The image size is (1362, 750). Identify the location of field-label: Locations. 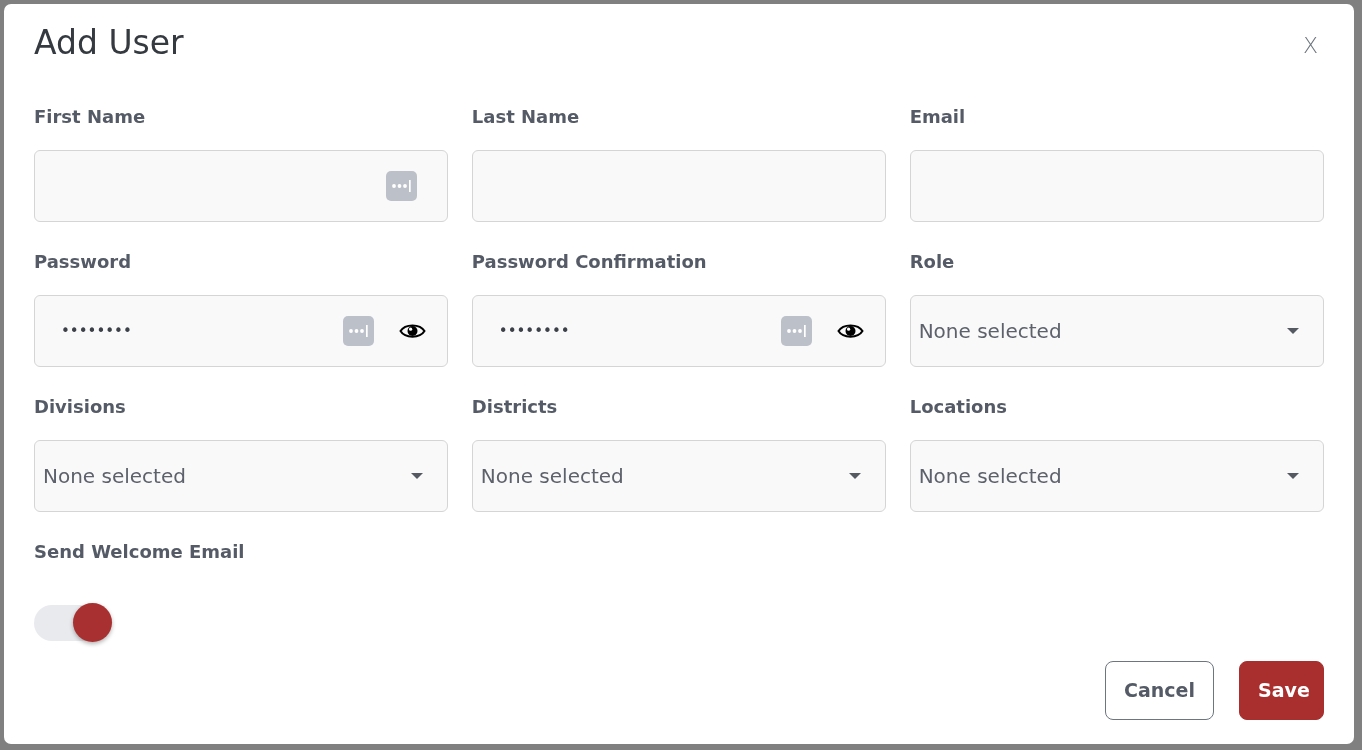
(958, 407).